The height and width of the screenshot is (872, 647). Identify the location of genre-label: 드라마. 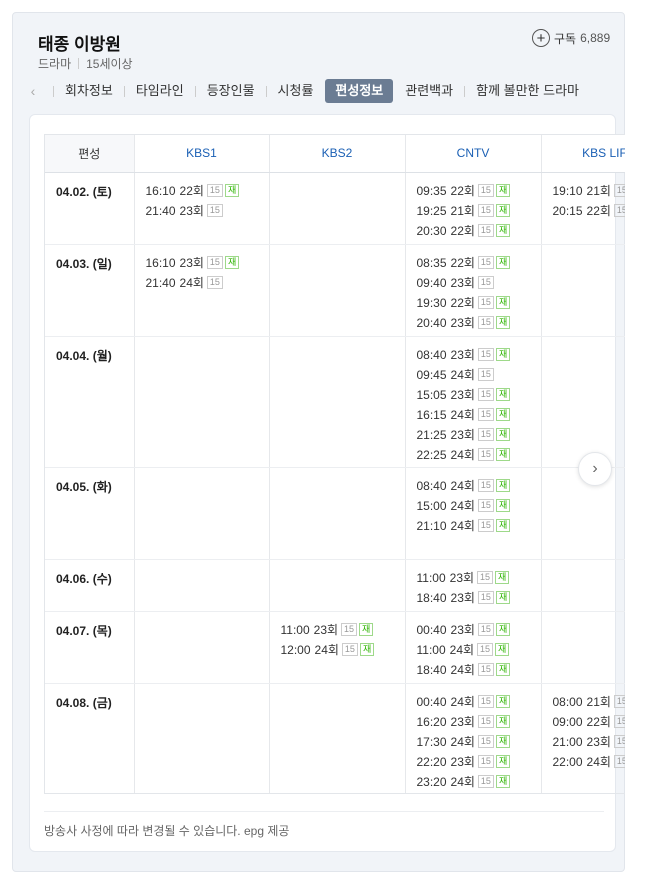
(55, 64).